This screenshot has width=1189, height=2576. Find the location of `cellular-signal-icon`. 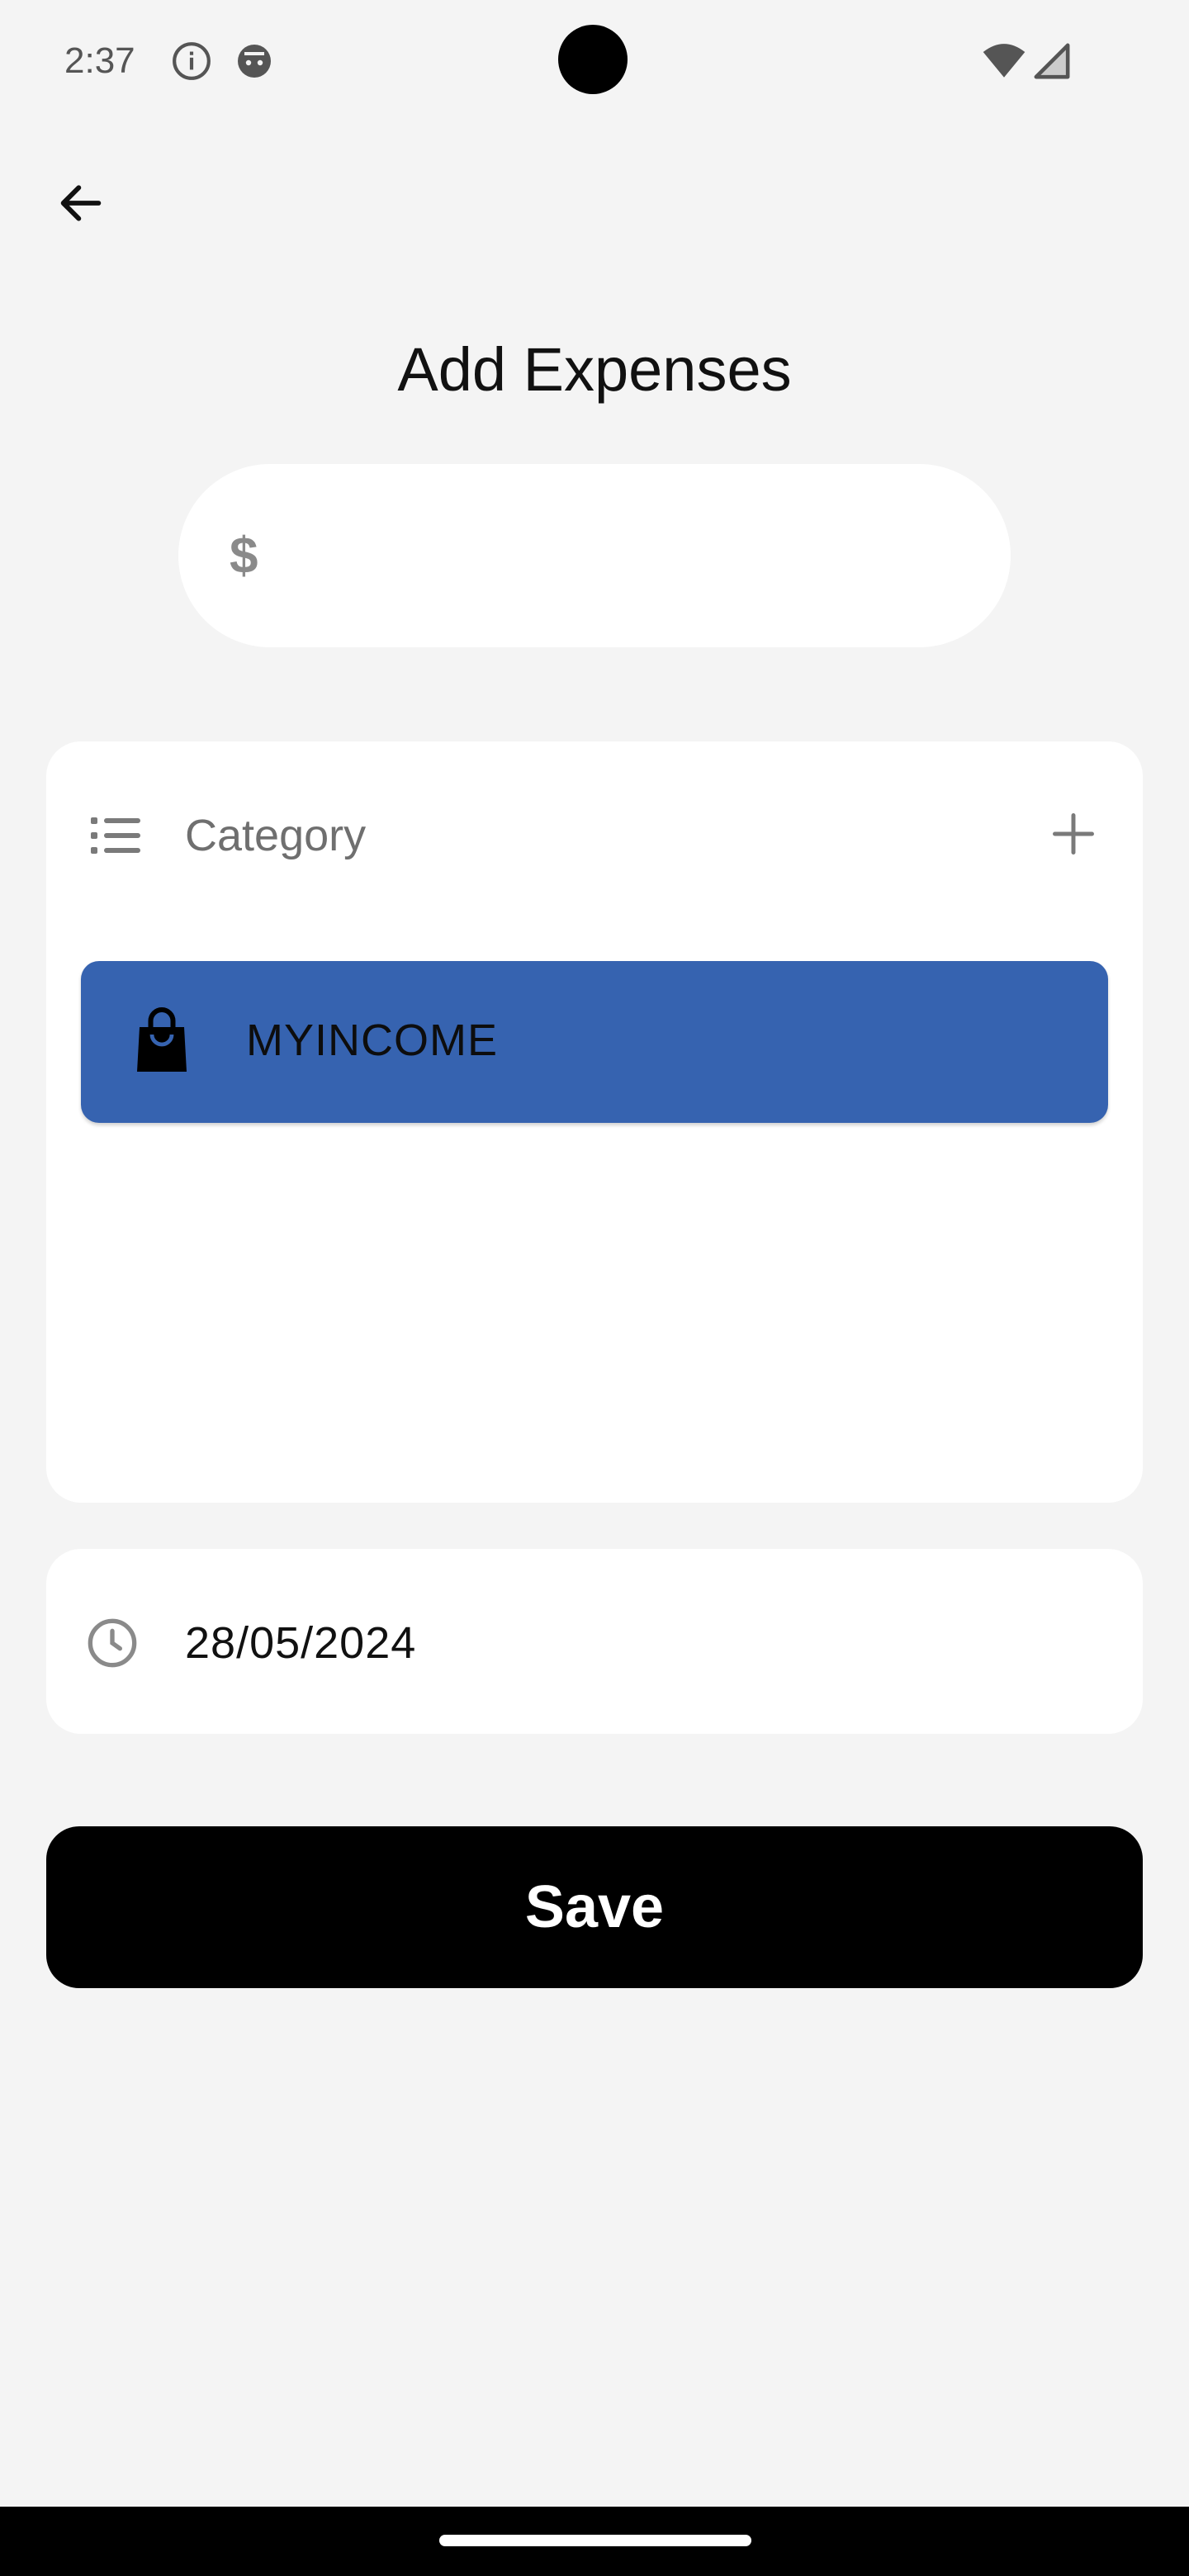

cellular-signal-icon is located at coordinates (1051, 61).